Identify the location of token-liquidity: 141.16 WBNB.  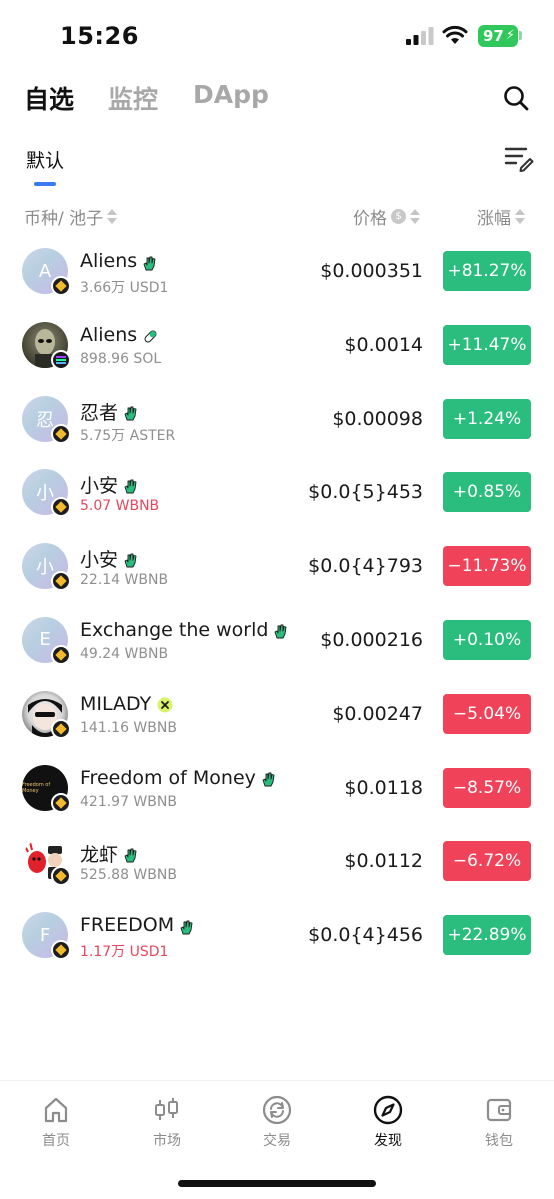
(128, 727).